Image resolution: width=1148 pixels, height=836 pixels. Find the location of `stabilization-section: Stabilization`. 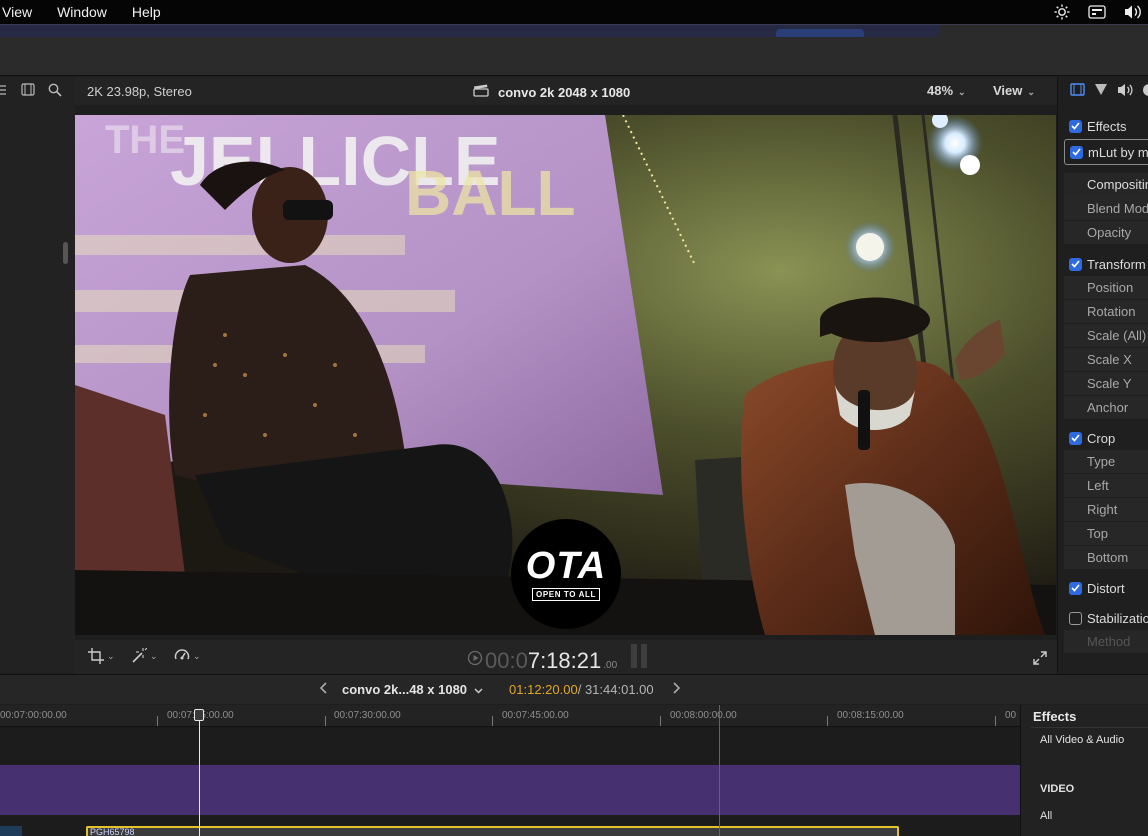

stabilization-section: Stabilization is located at coordinates (1106, 618).